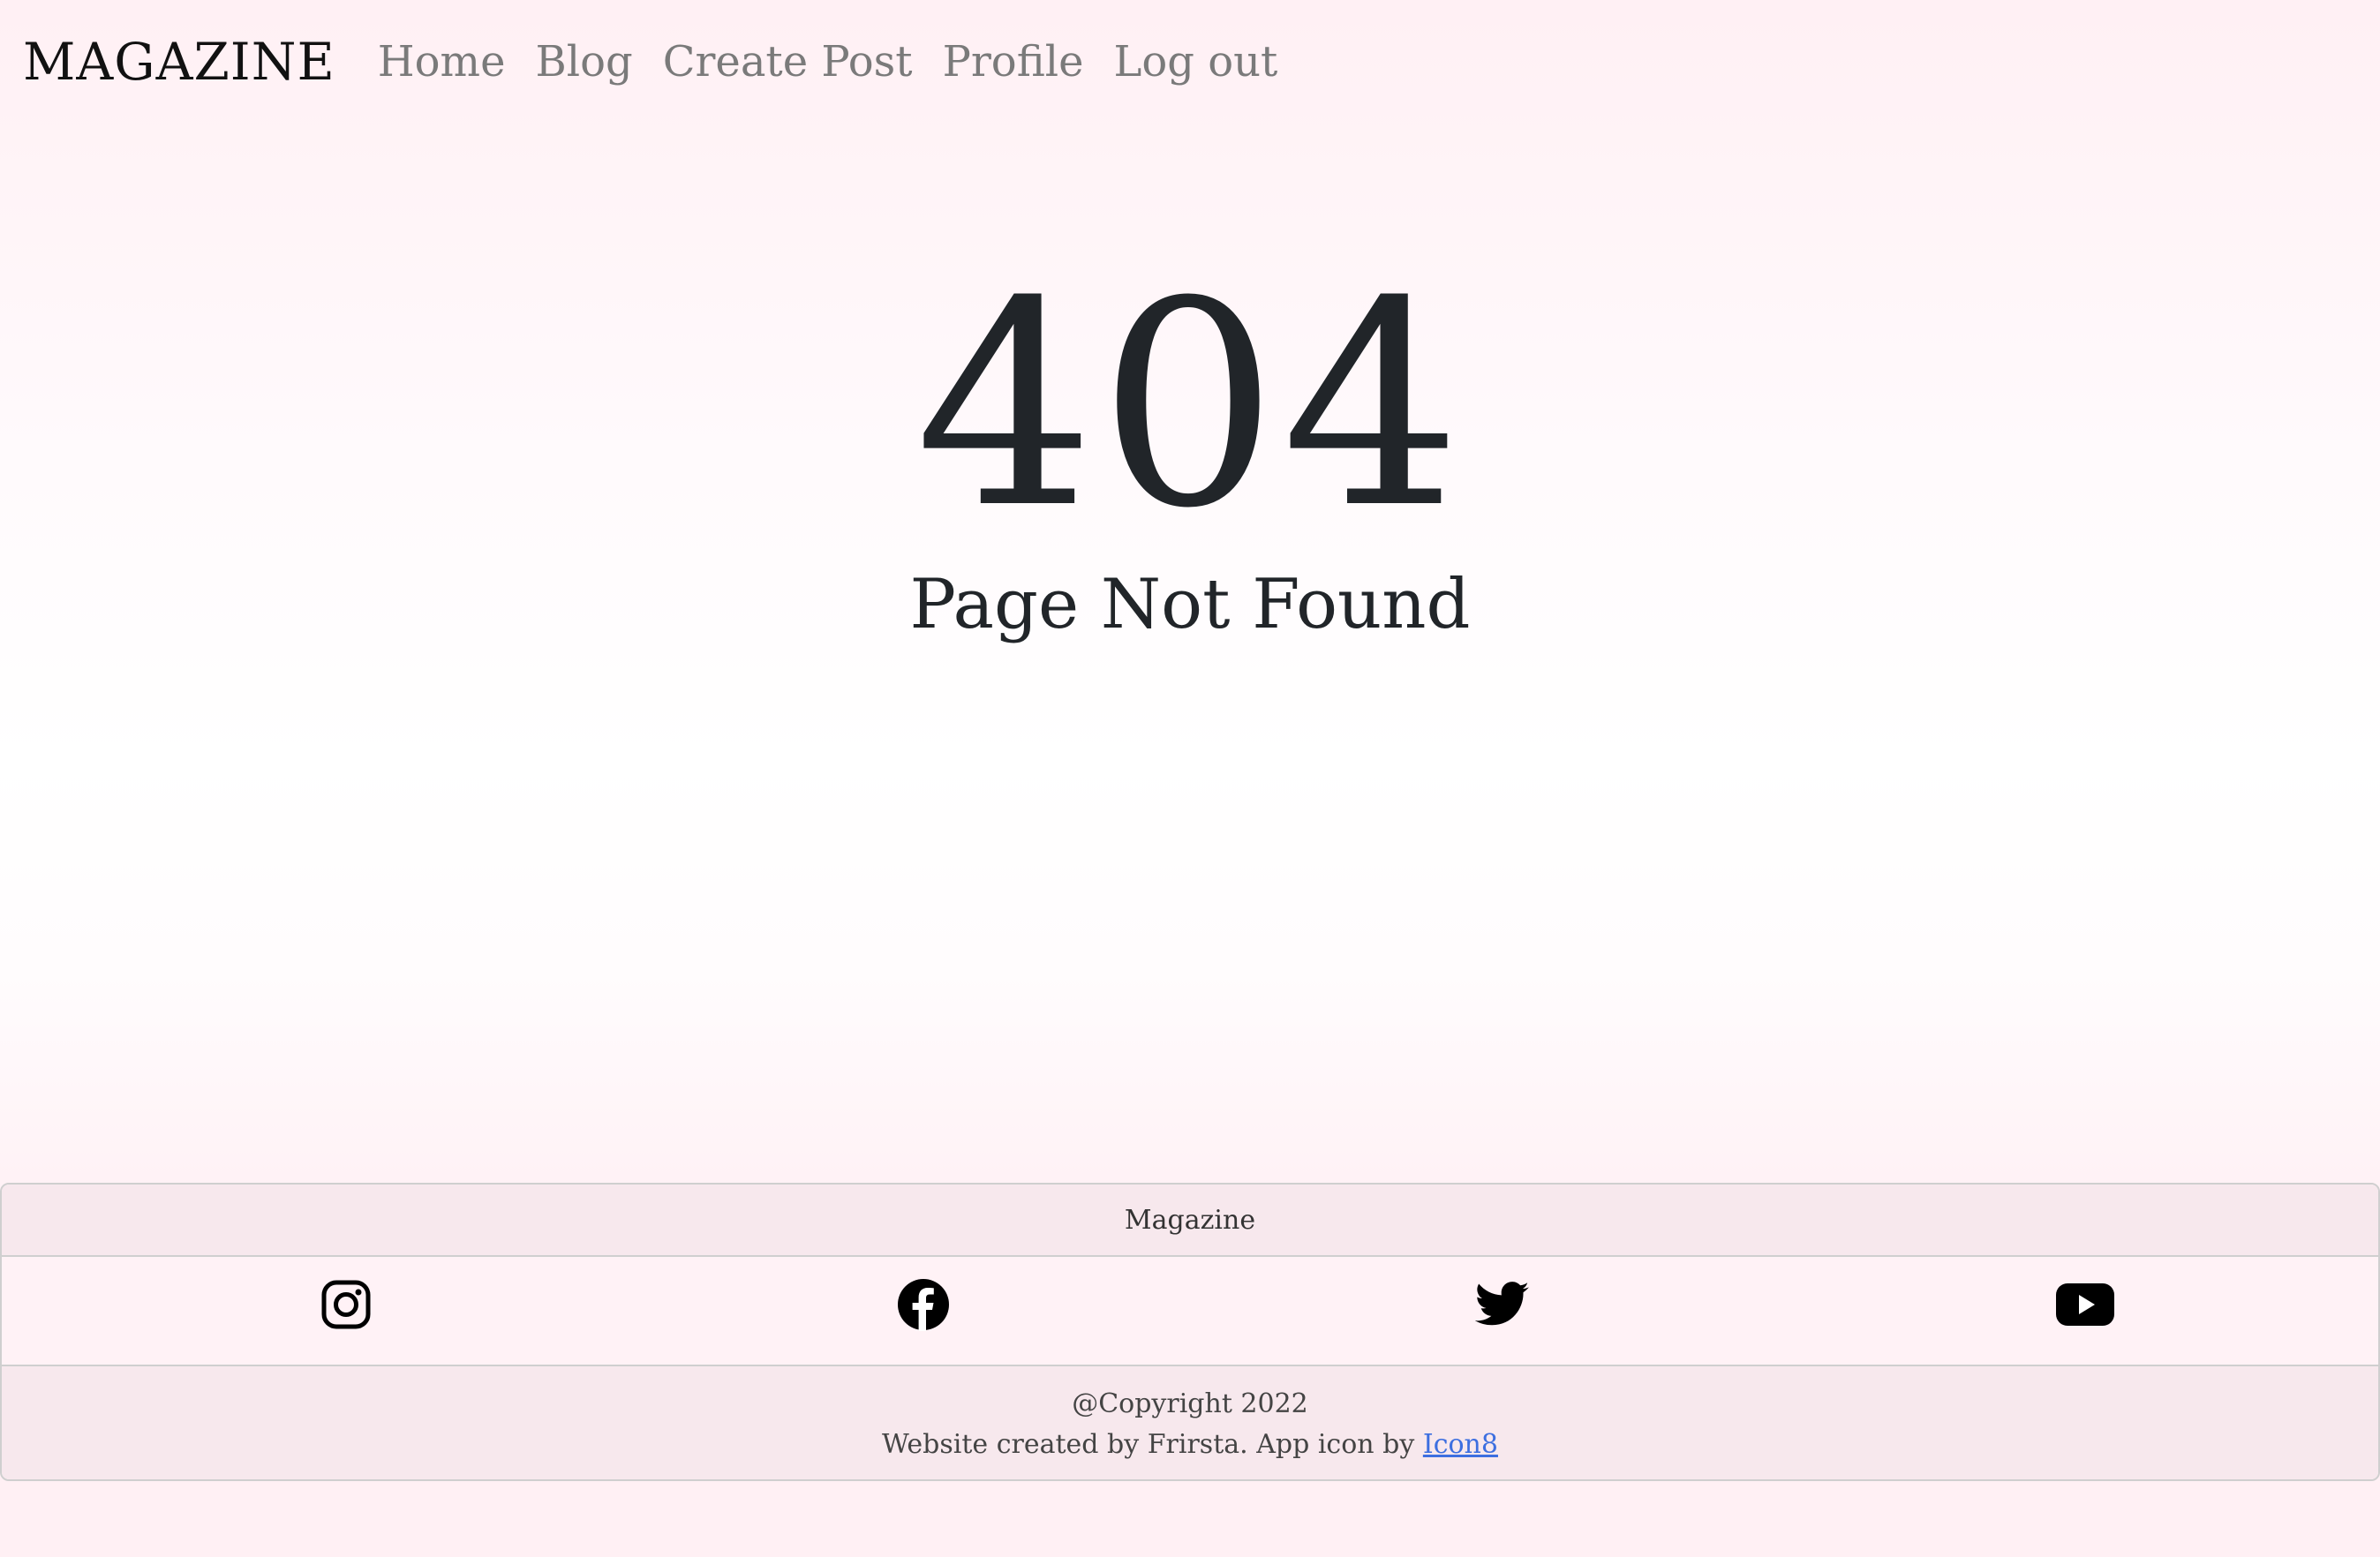 Image resolution: width=2380 pixels, height=1557 pixels. What do you see at coordinates (583, 62) in the screenshot?
I see `nav-link-blog: Blog` at bounding box center [583, 62].